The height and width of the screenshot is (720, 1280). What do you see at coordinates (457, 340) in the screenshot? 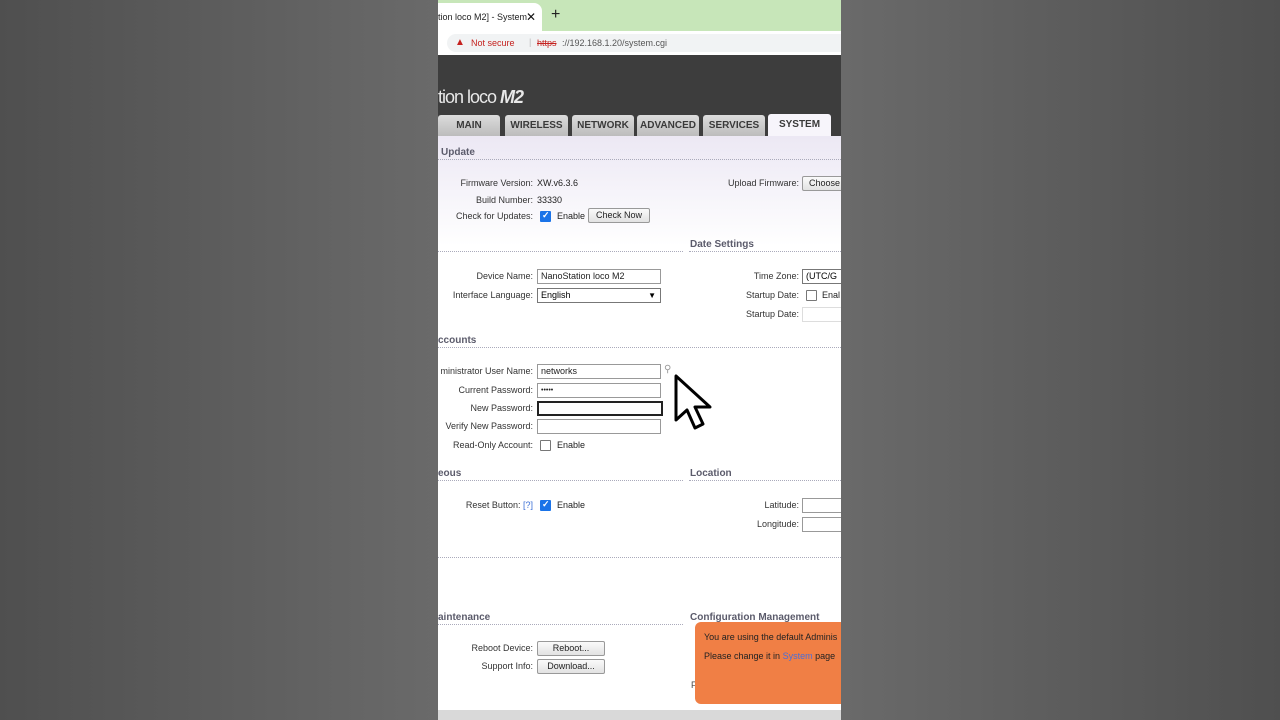
I see `section-accounts-title: ccounts` at bounding box center [457, 340].